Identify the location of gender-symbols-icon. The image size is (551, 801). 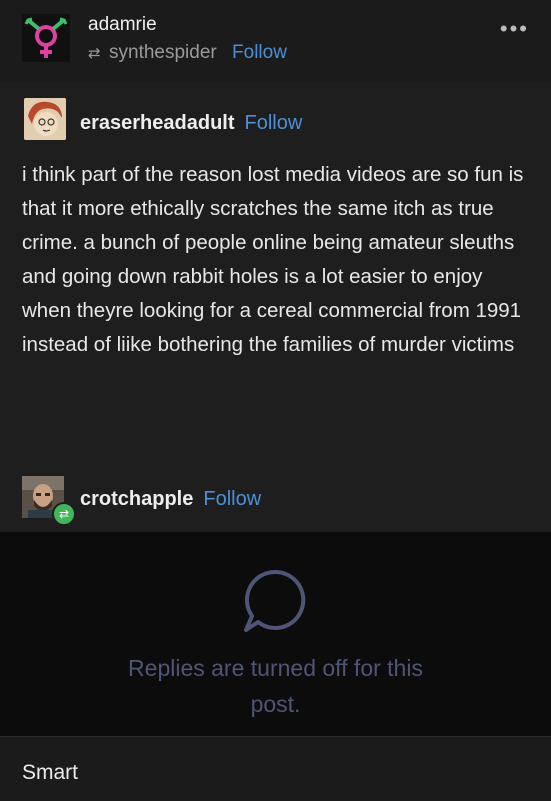
(46, 38).